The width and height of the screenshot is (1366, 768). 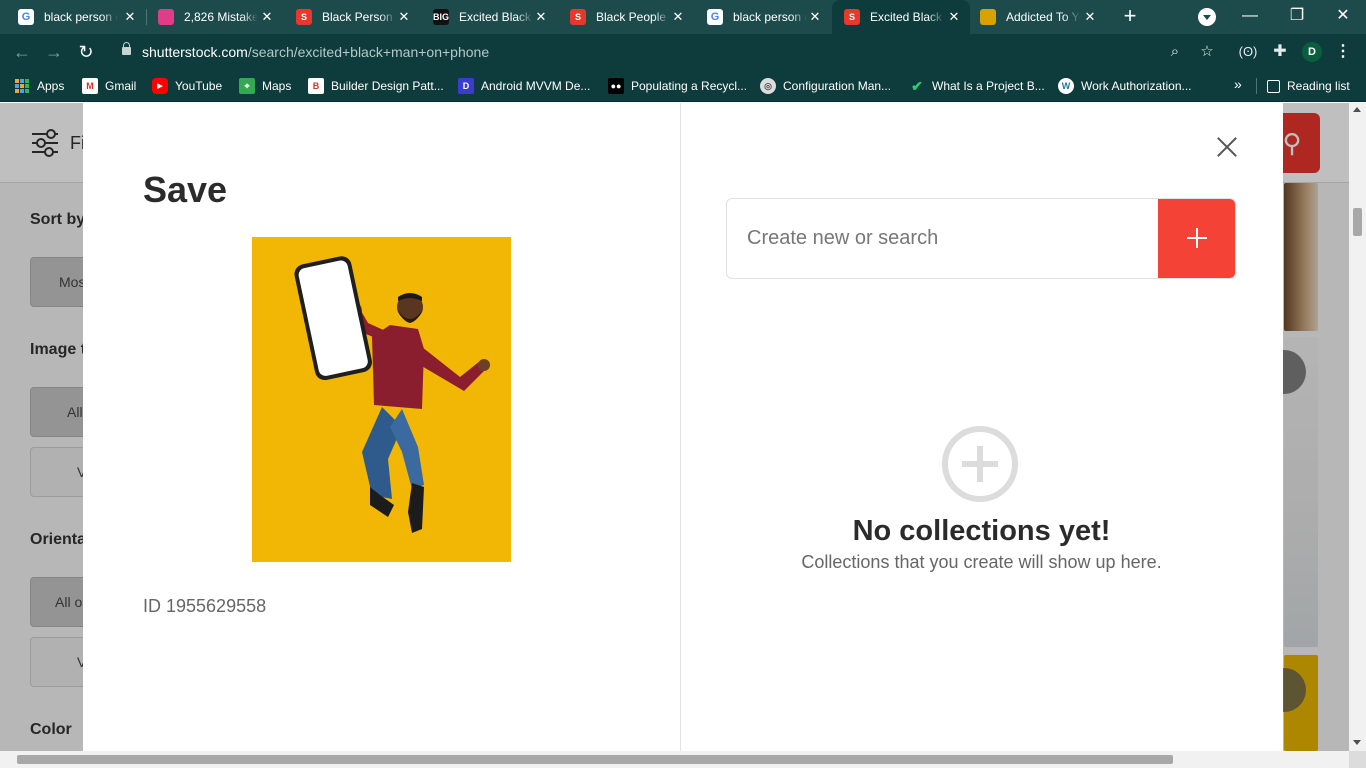 I want to click on reading-list-label: Reading list, so click(x=1318, y=86).